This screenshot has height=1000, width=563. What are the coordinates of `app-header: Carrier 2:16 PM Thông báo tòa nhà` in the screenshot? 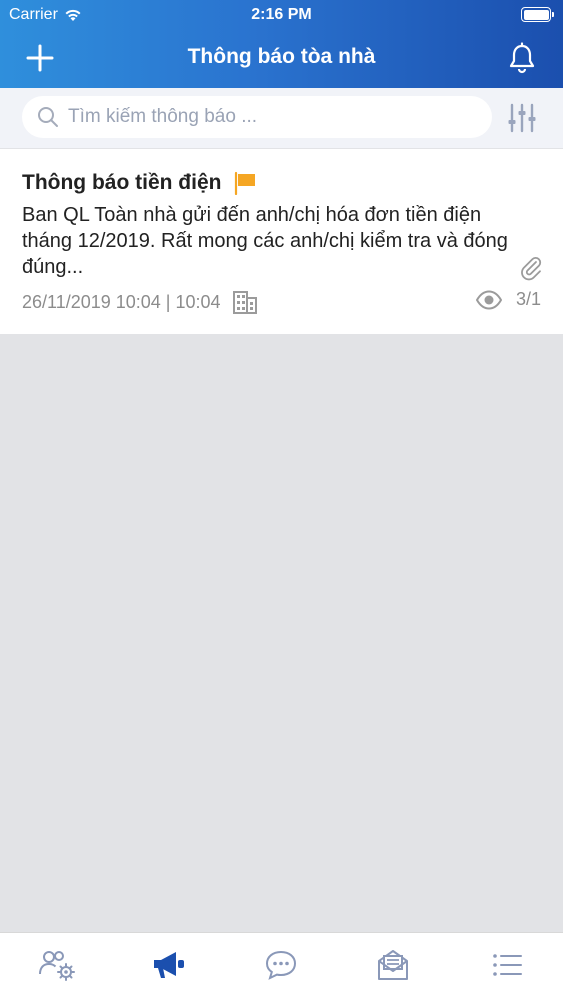 It's located at (281, 44).